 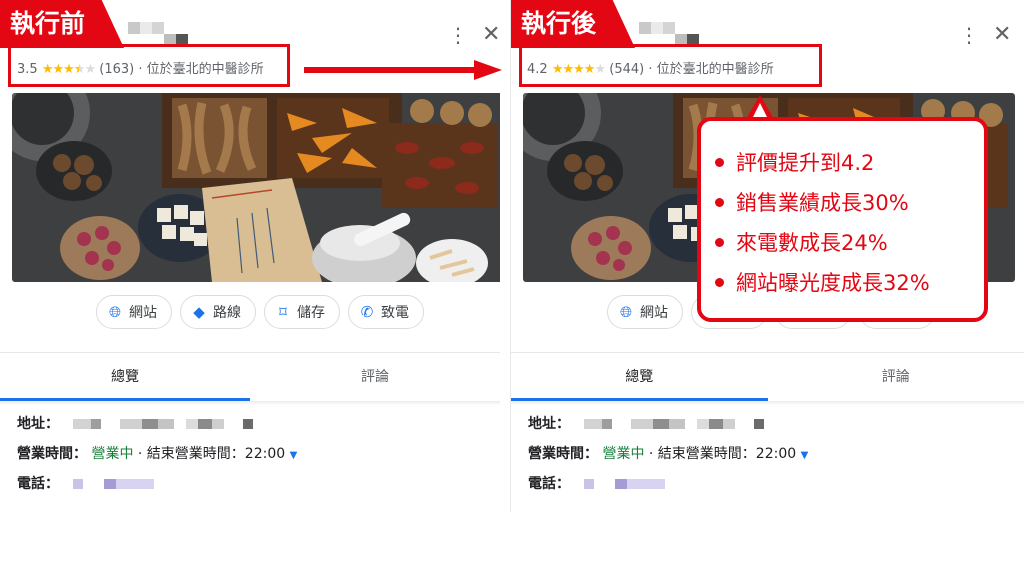 I want to click on call-button: ✆致電, so click(x=386, y=312).